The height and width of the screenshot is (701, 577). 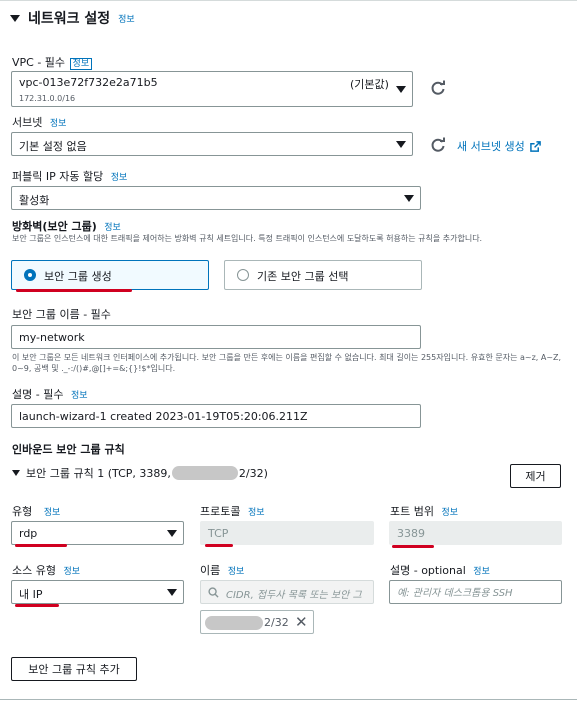 What do you see at coordinates (61, 314) in the screenshot?
I see `sg-name-label: 보안 그룹 이름 - 필수` at bounding box center [61, 314].